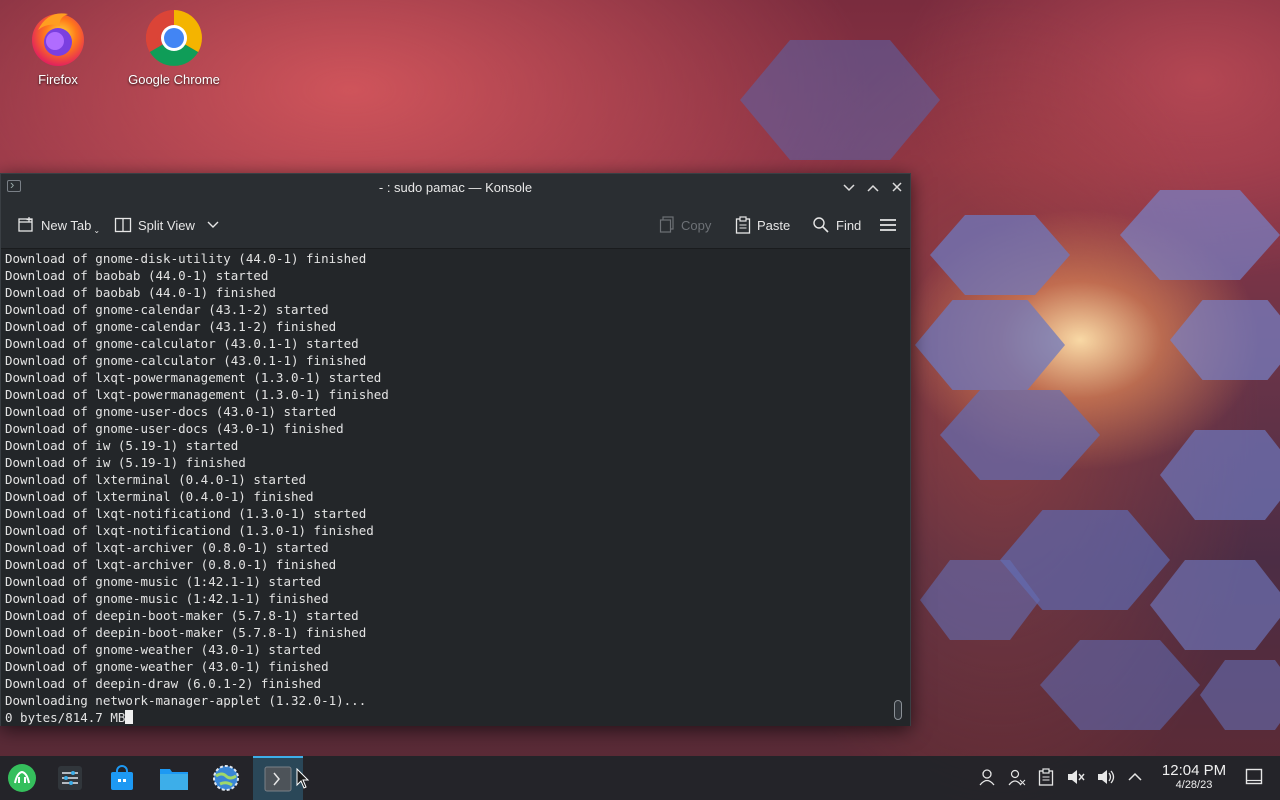 This screenshot has height=800, width=1280. I want to click on terminal-progress-line: 0 bytes/814.7 MB, so click(445, 717).